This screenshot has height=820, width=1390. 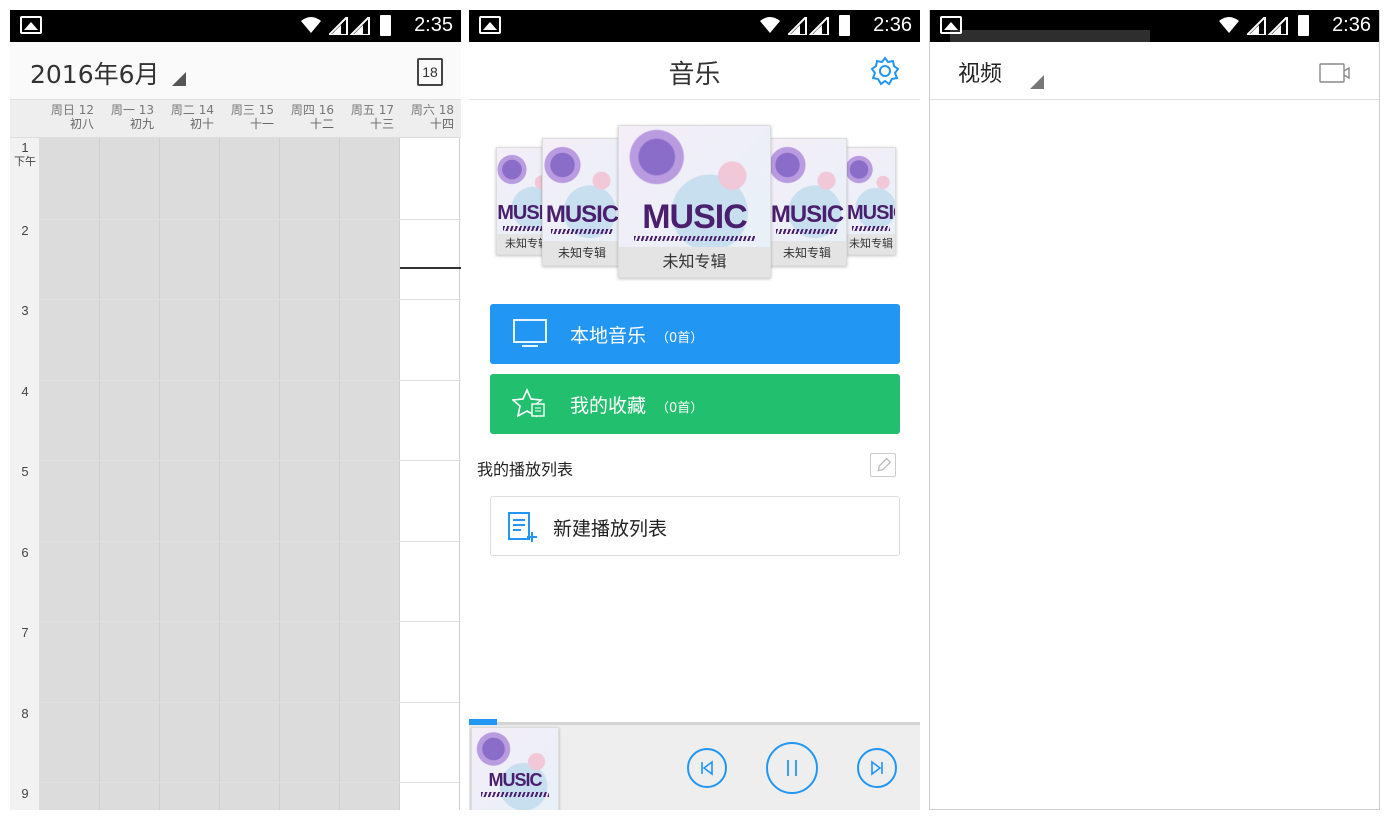 I want to click on lunar-date: 初八, so click(x=81, y=124).